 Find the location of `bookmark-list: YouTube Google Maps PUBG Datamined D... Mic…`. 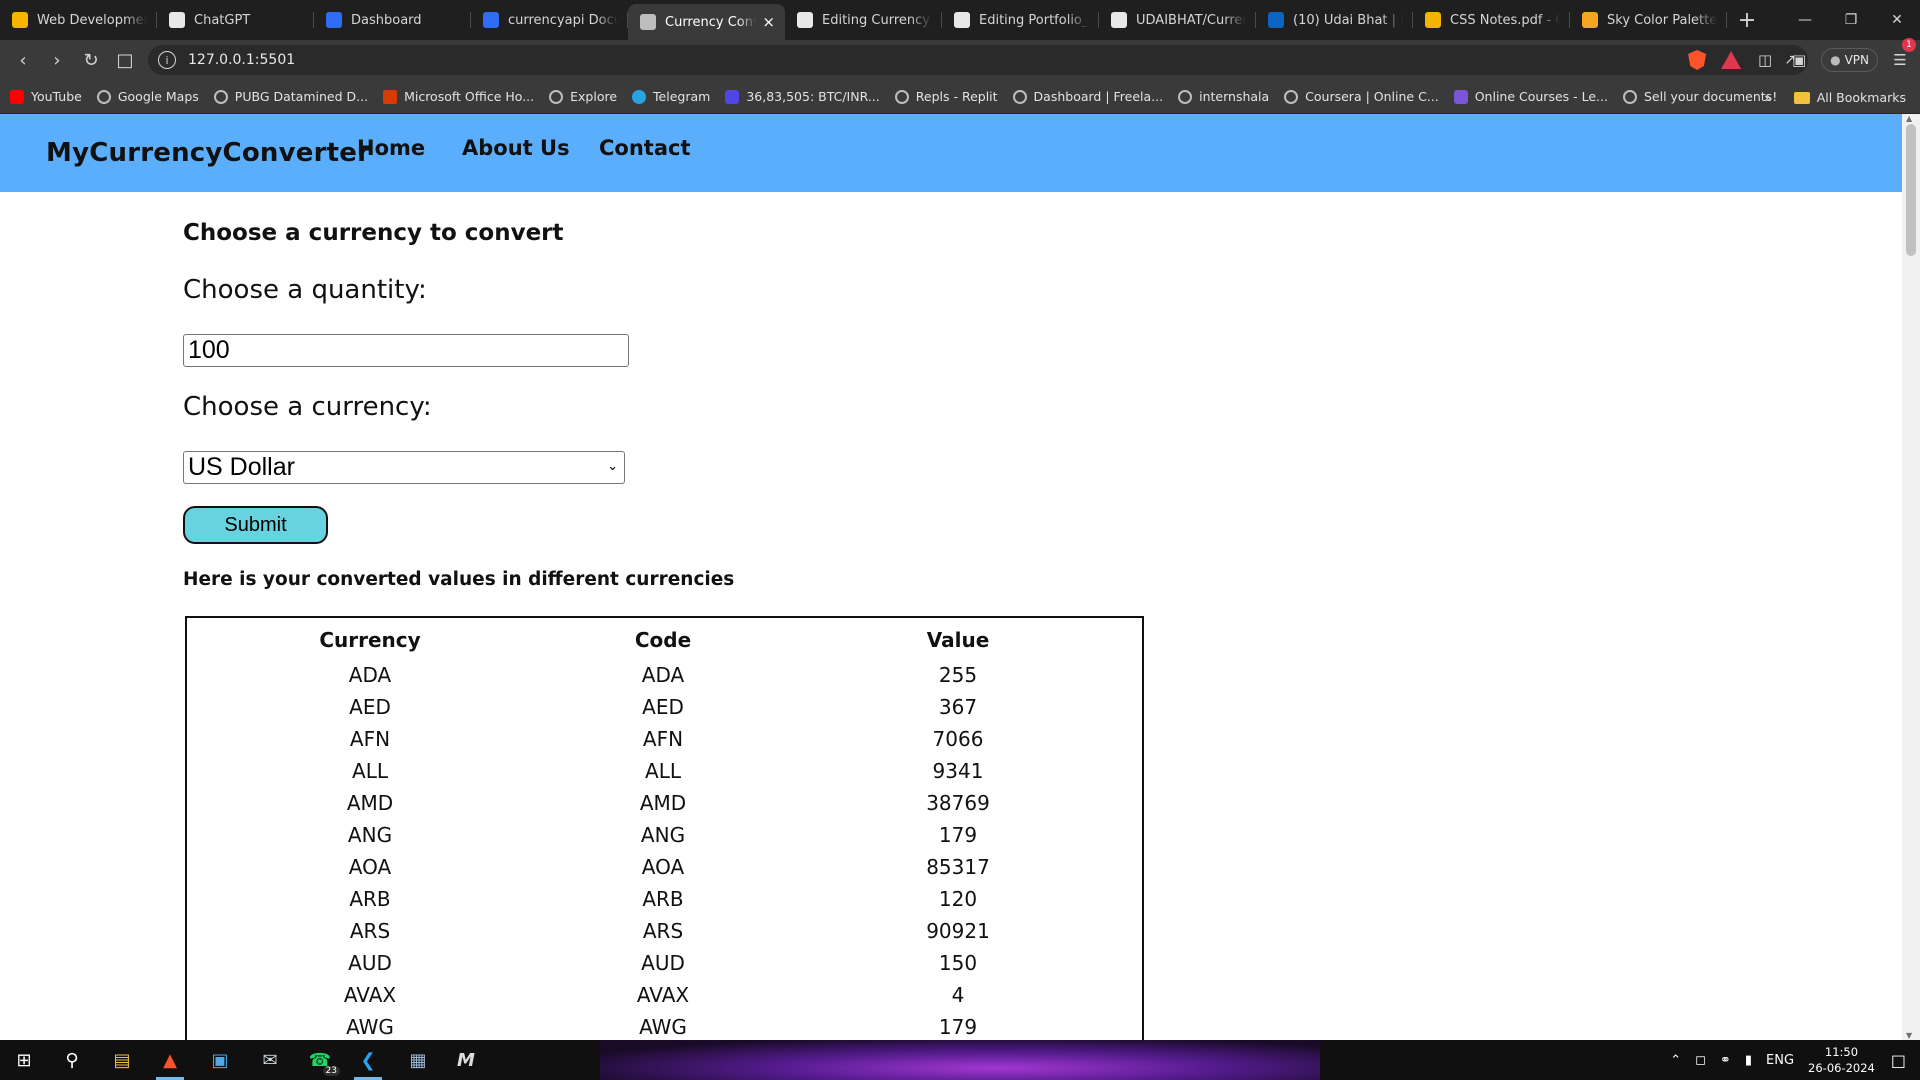

bookmark-list: YouTube Google Maps PUBG Datamined D... Mic… is located at coordinates (901, 96).